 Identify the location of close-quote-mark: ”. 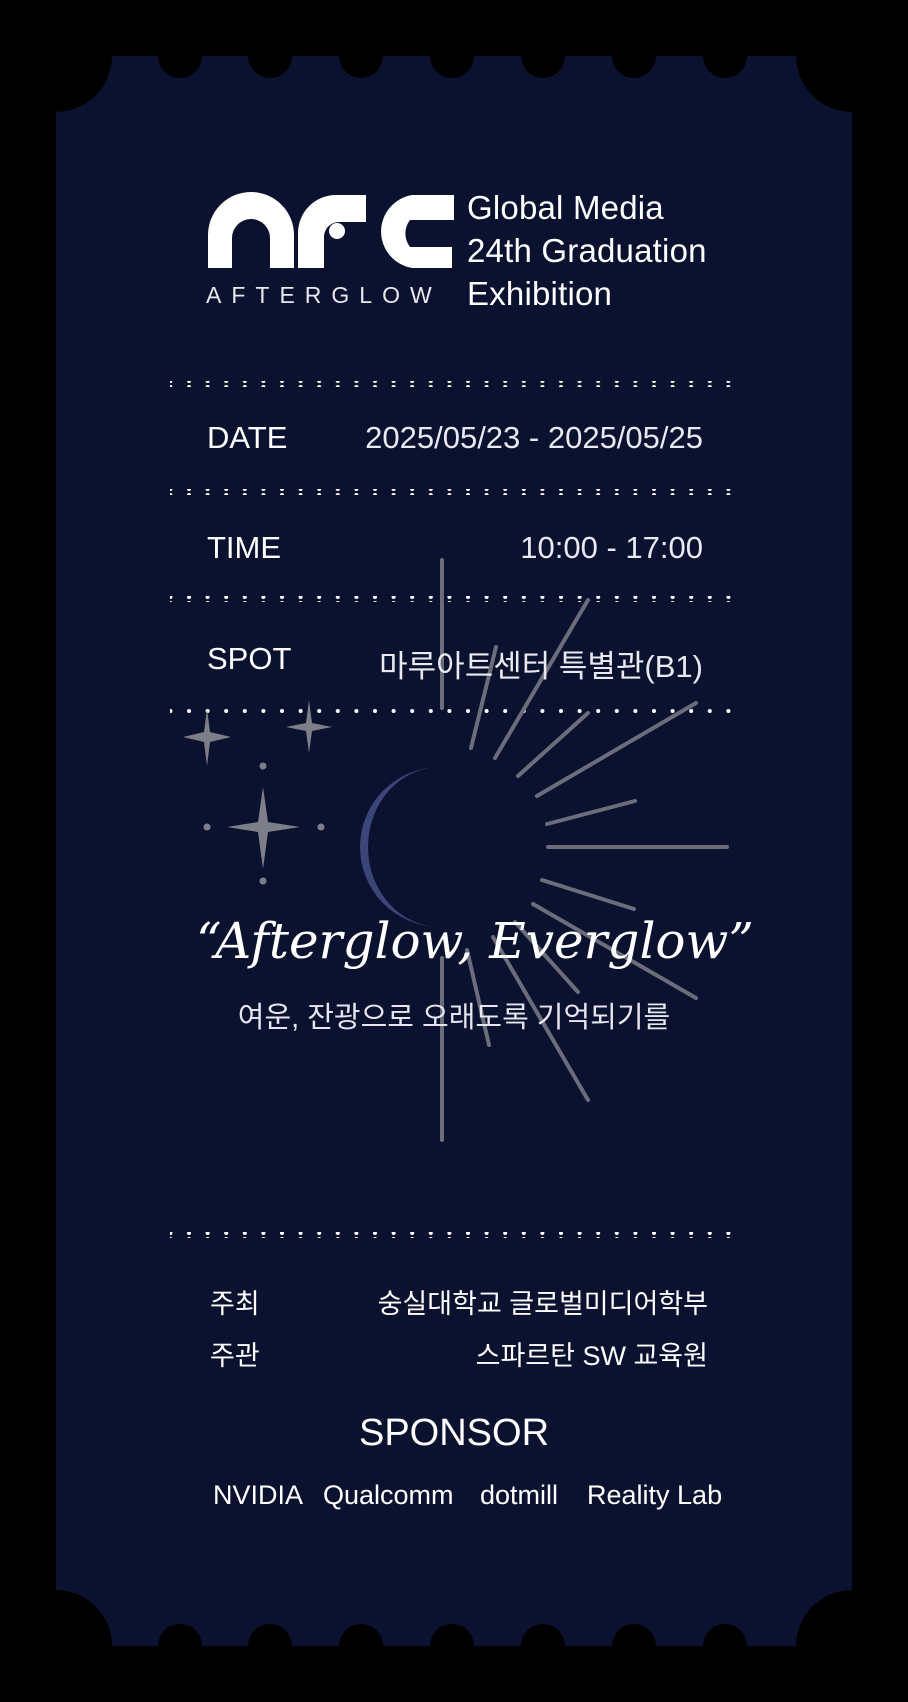
(741, 941).